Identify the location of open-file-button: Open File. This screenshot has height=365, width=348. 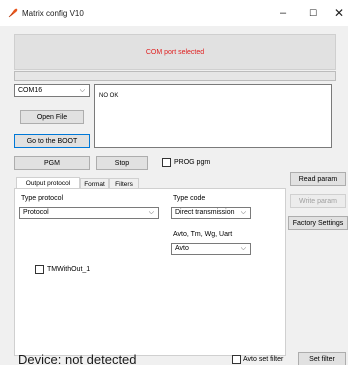
(52, 117).